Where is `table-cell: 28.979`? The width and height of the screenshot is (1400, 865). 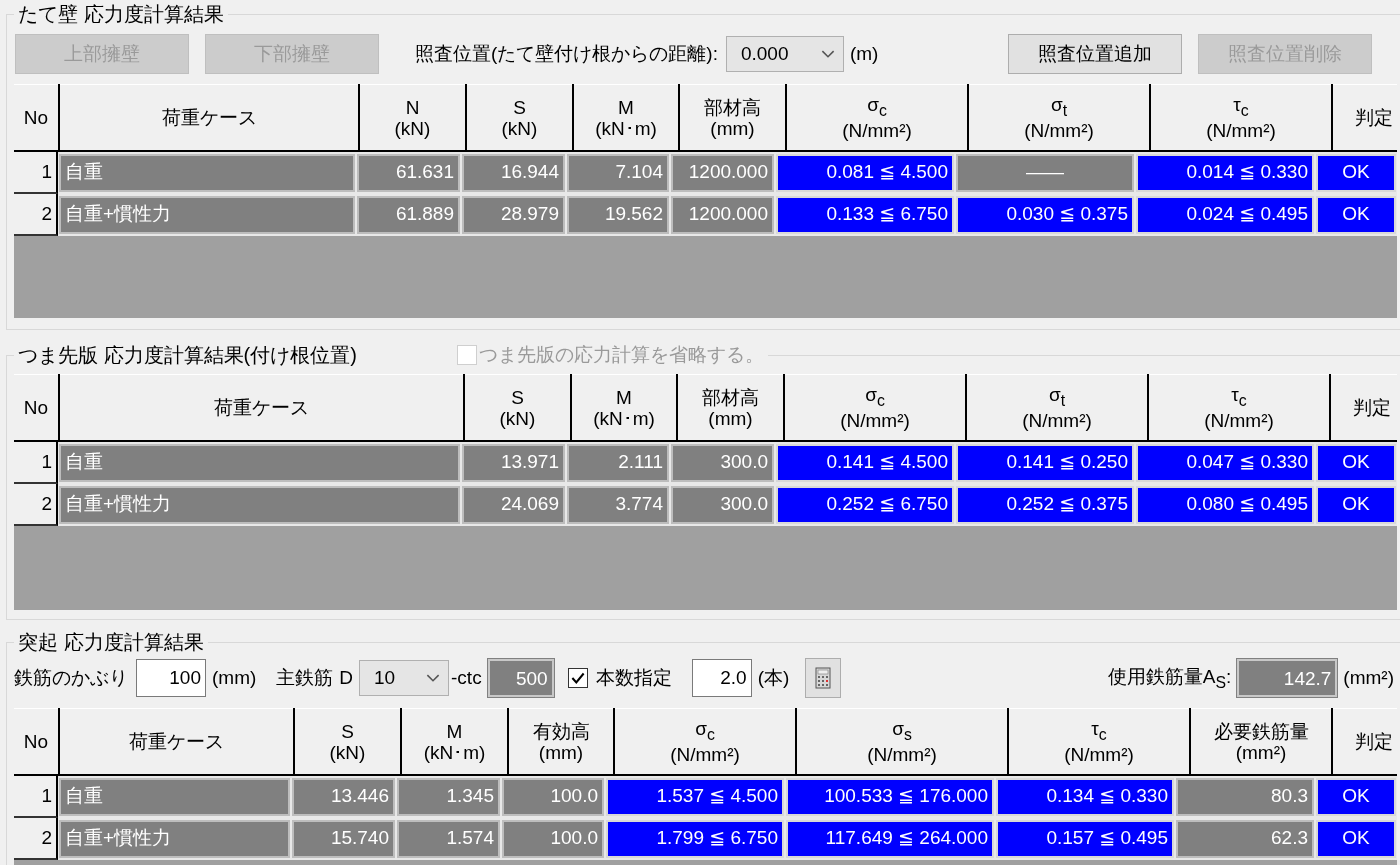
table-cell: 28.979 is located at coordinates (513, 215).